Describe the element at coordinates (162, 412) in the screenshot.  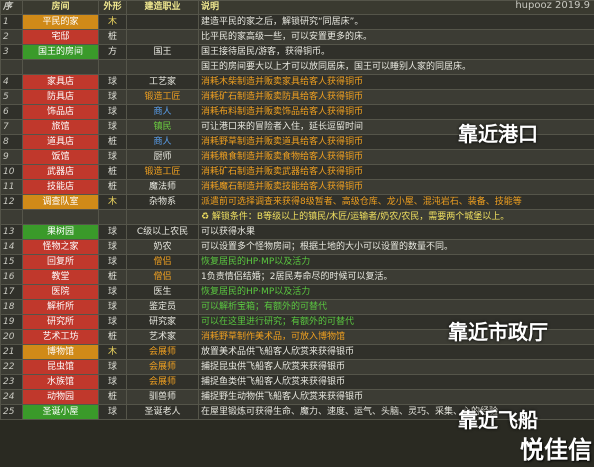
I see `row-job: 圣诞老人` at that location.